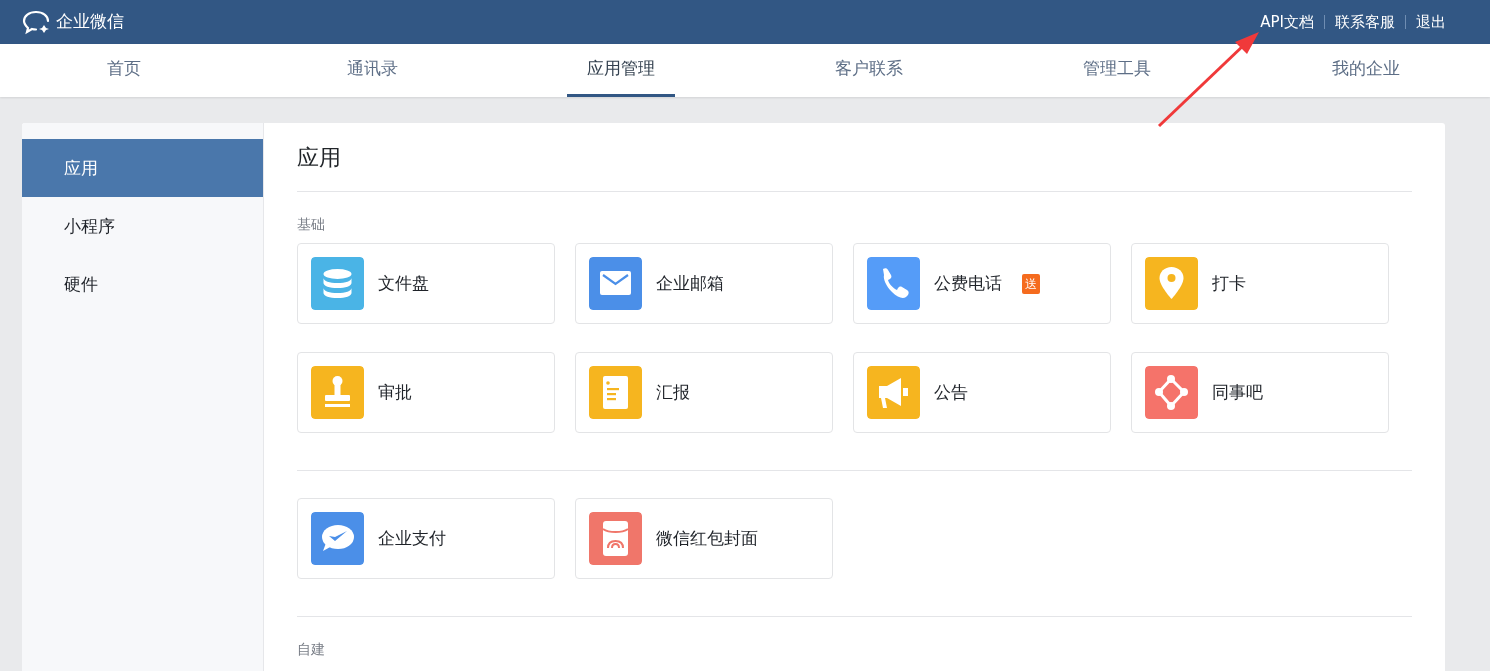 The image size is (1490, 671). What do you see at coordinates (142, 226) in the screenshot?
I see `sidebar-item: 小程序` at bounding box center [142, 226].